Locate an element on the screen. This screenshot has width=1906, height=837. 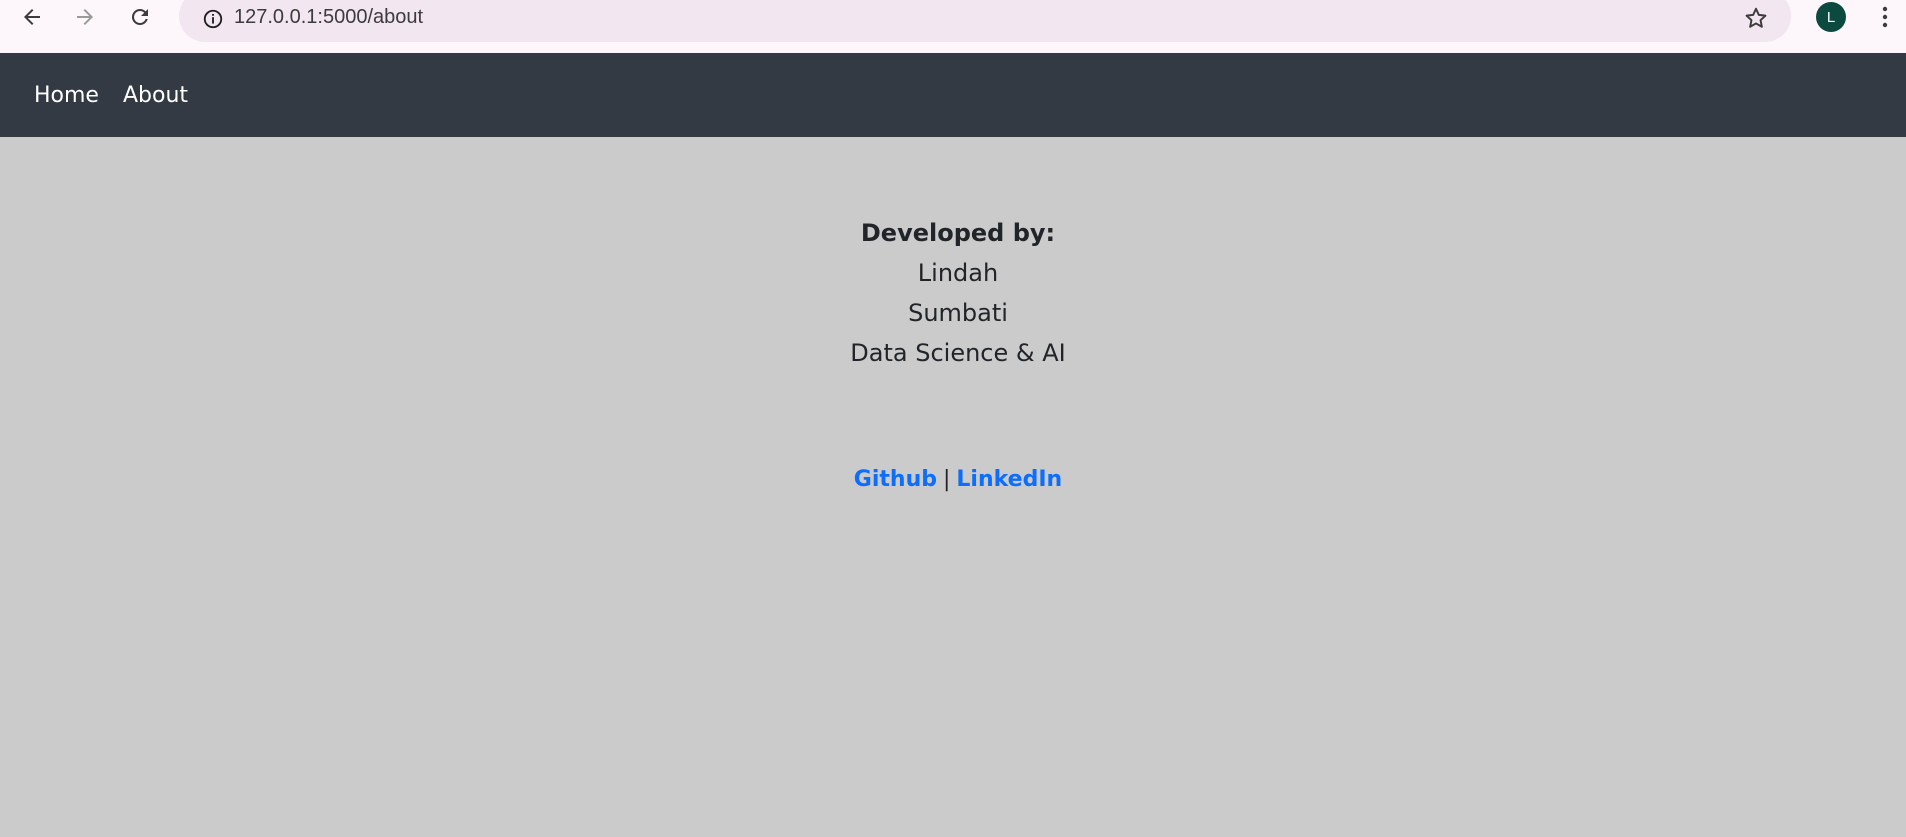
arrow-left-icon is located at coordinates (32, 17).